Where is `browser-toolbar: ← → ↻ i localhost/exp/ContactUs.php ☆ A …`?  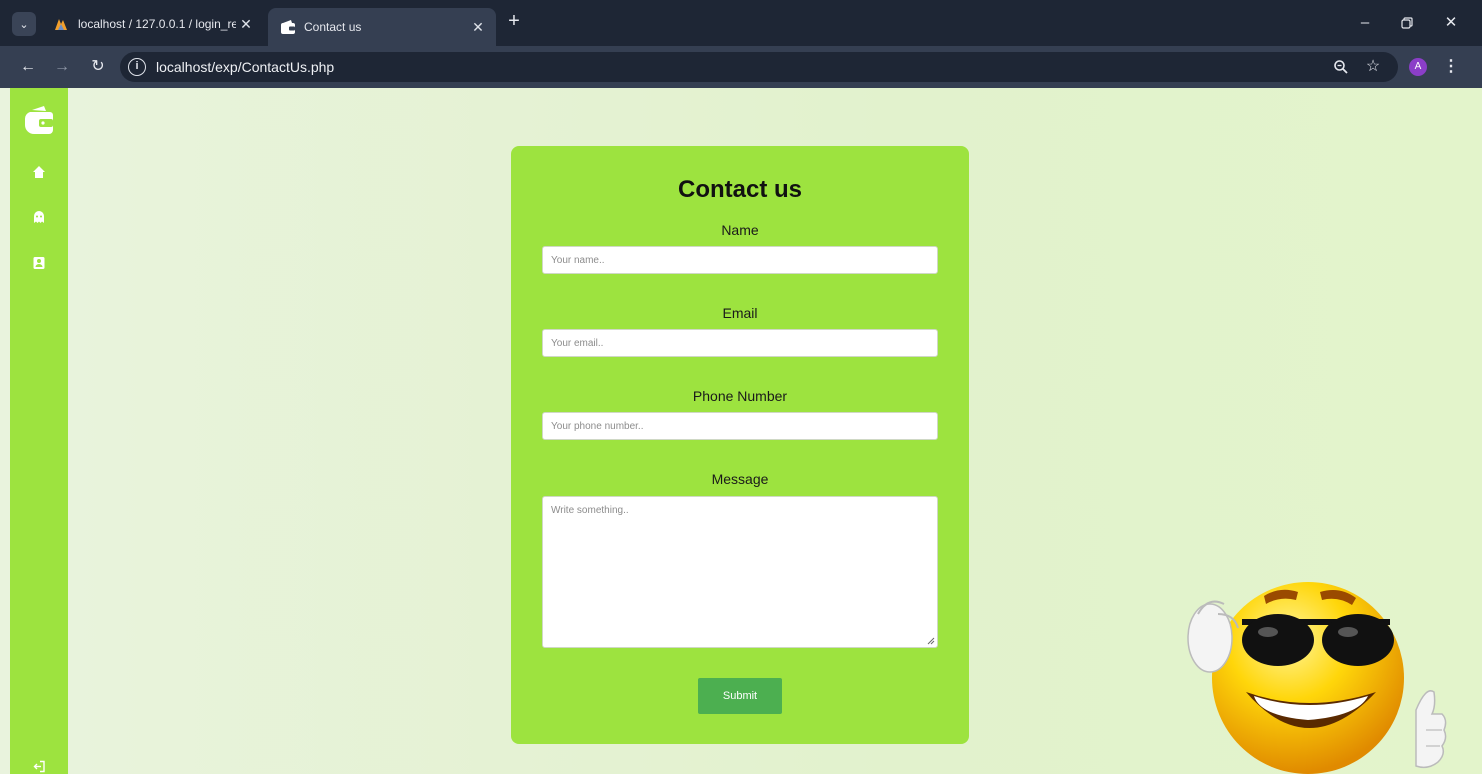 browser-toolbar: ← → ↻ i localhost/exp/ContactUs.php ☆ A … is located at coordinates (741, 67).